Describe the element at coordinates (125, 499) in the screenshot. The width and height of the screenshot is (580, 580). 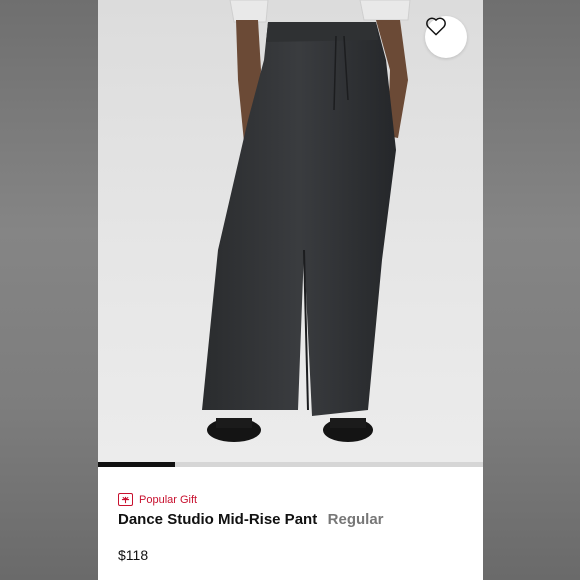
I see `gift-icon` at that location.